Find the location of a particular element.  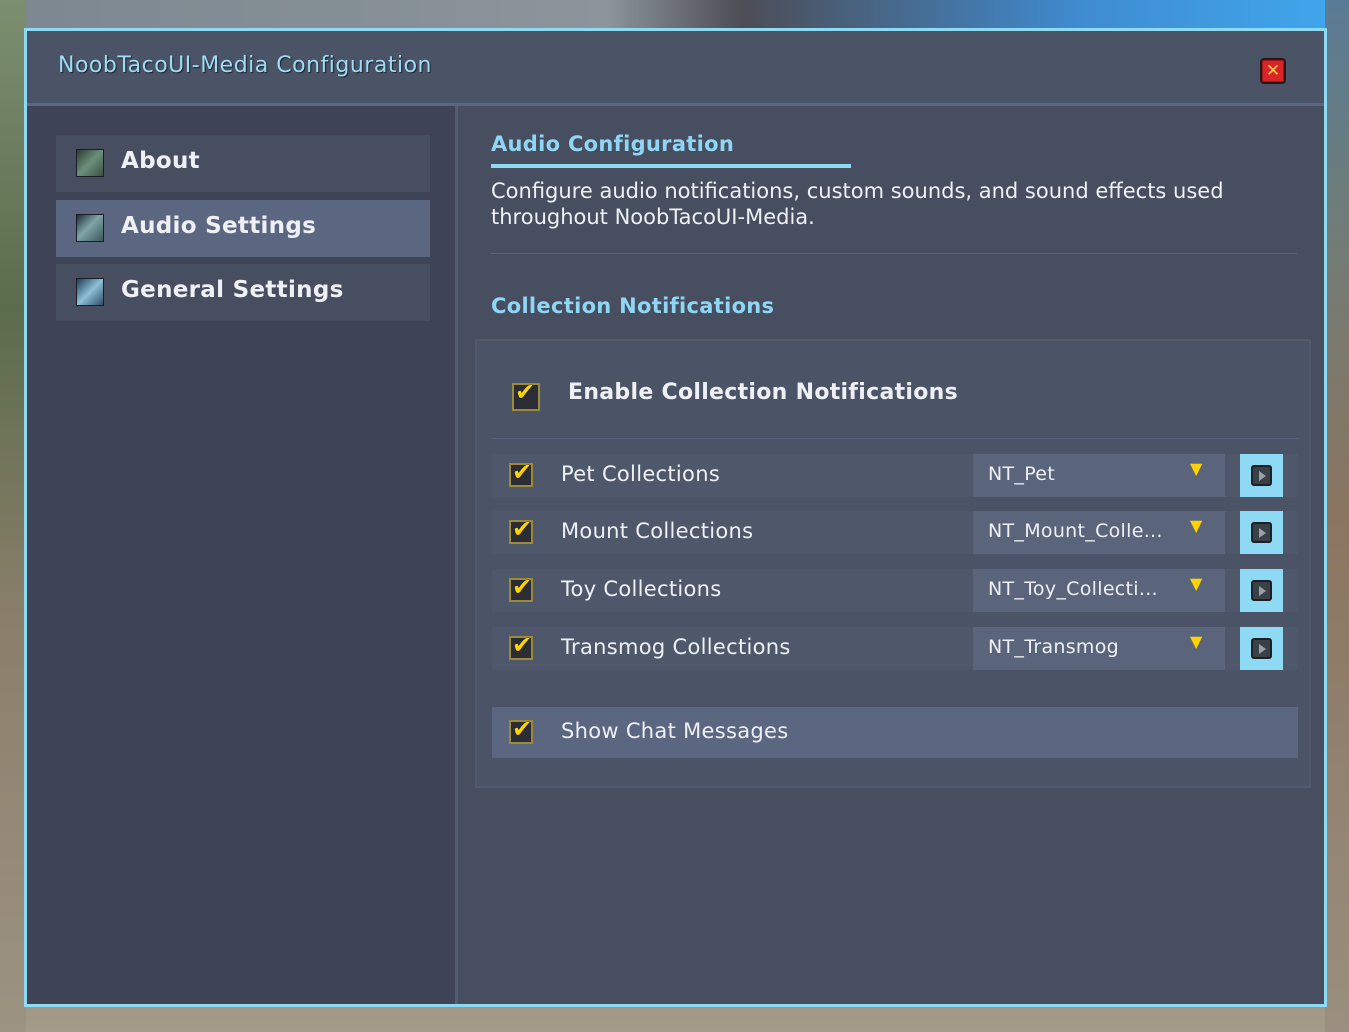

audio-icon is located at coordinates (90, 228).